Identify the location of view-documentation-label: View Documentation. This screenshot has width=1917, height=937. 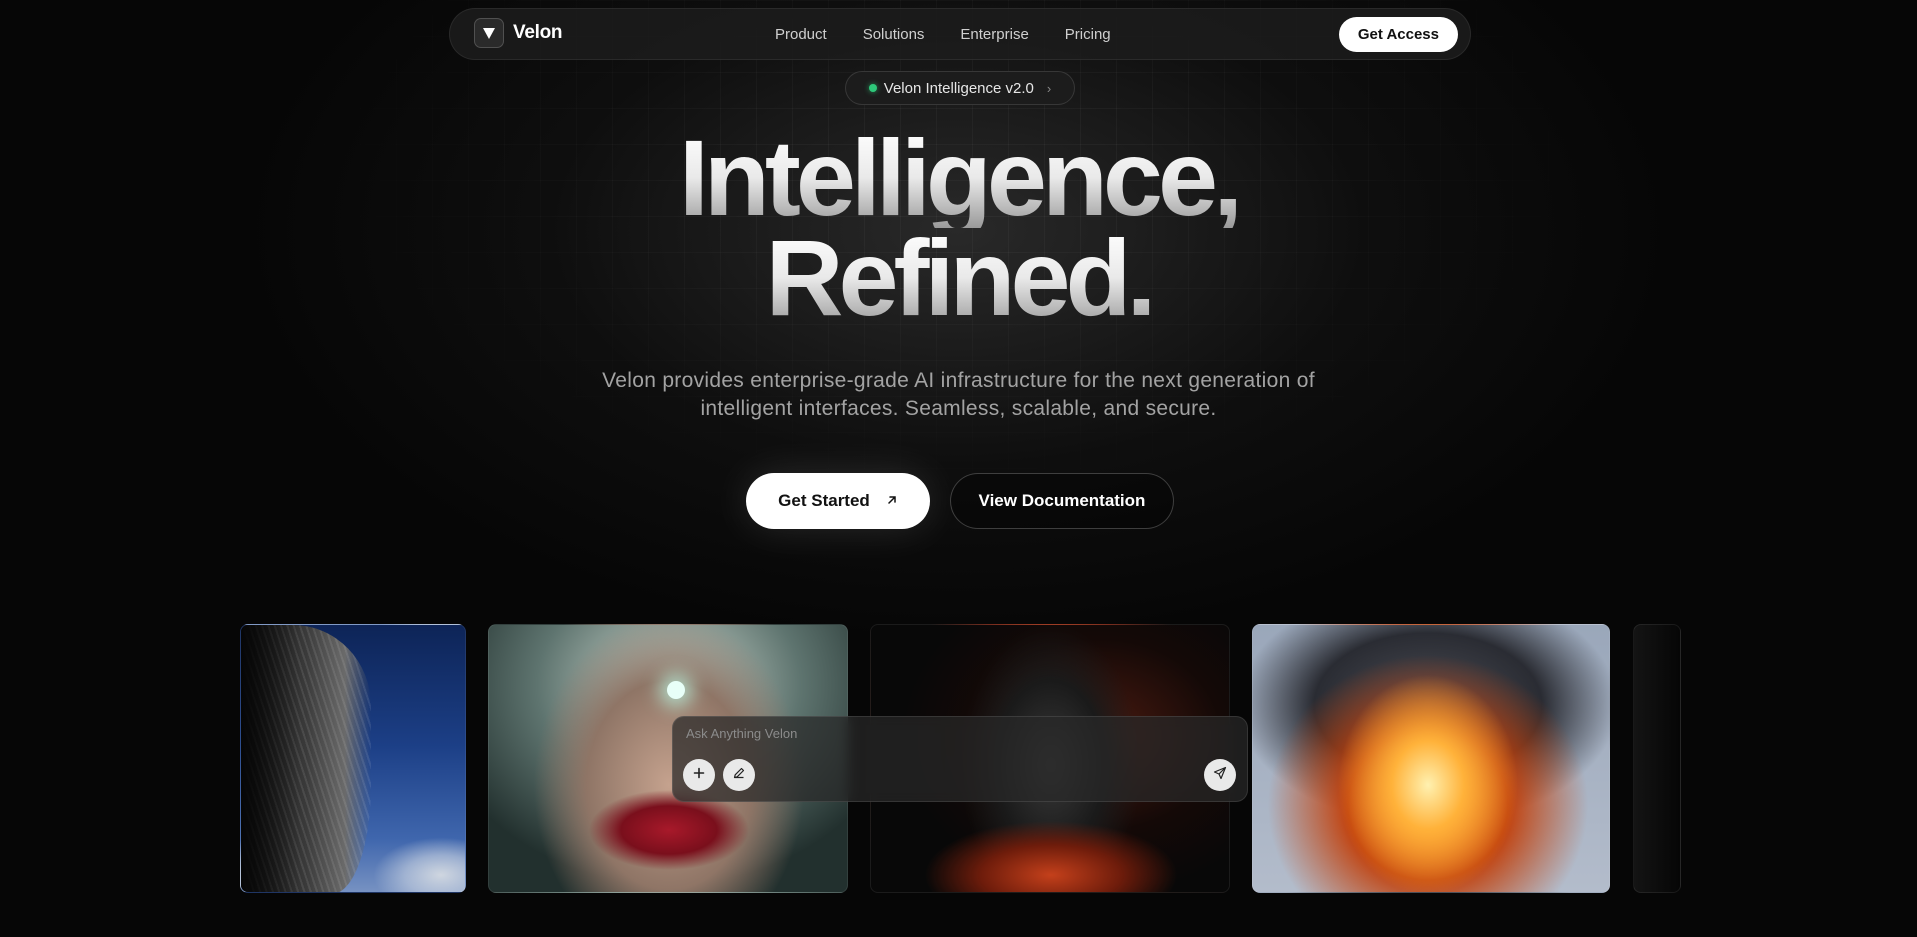
(1062, 500).